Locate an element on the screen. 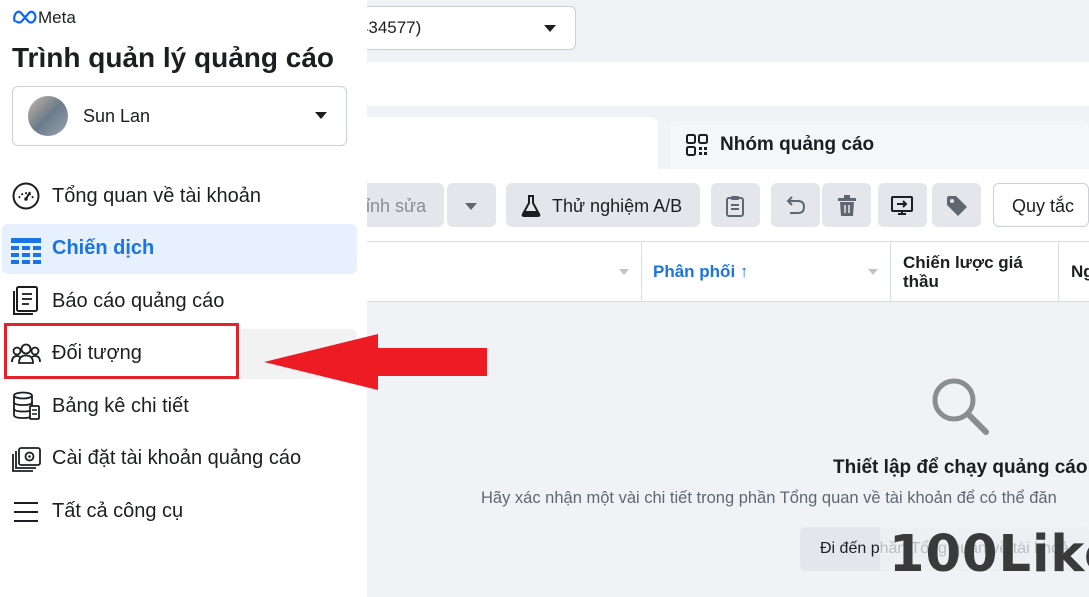  tab-ad-sets-label: Nhóm quảng cáo is located at coordinates (797, 144).